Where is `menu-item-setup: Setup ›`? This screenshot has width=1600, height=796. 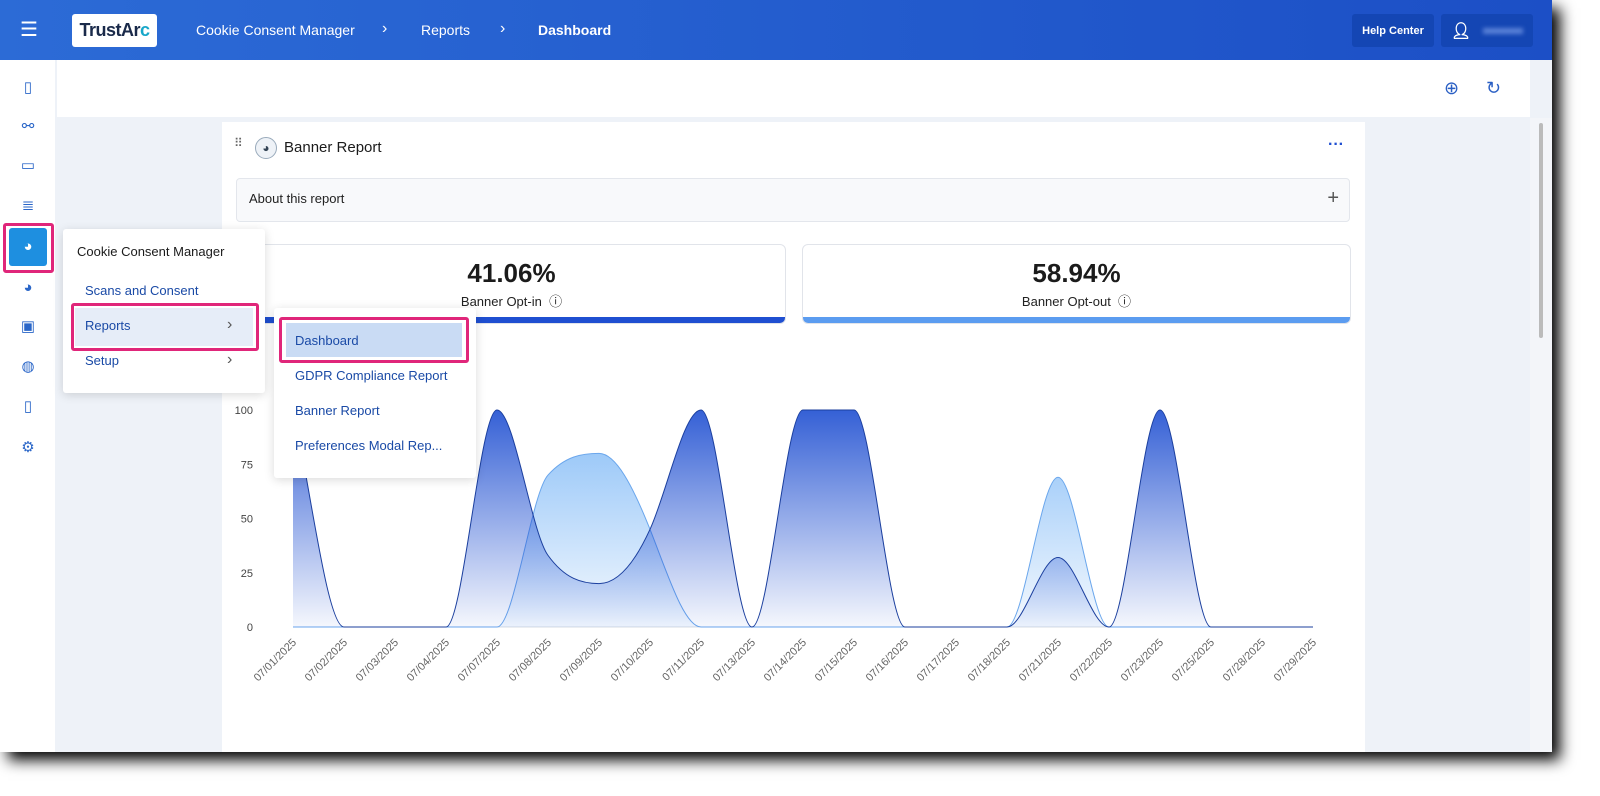 menu-item-setup: Setup › is located at coordinates (164, 363).